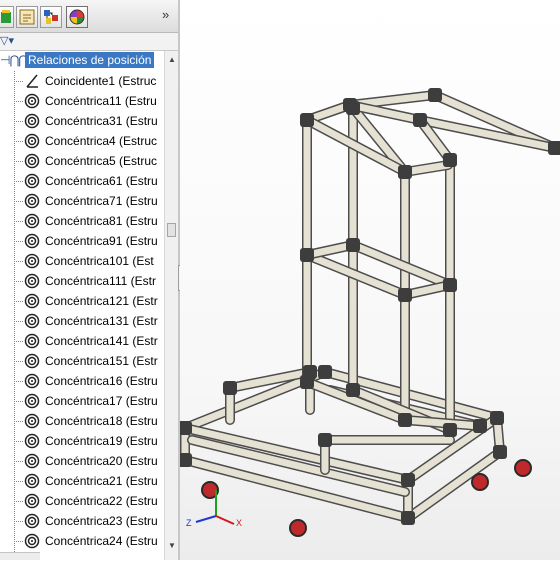  Describe the element at coordinates (14, 60) in the screenshot. I see `mates-folder-icon: ⊣⋂⋂` at that location.